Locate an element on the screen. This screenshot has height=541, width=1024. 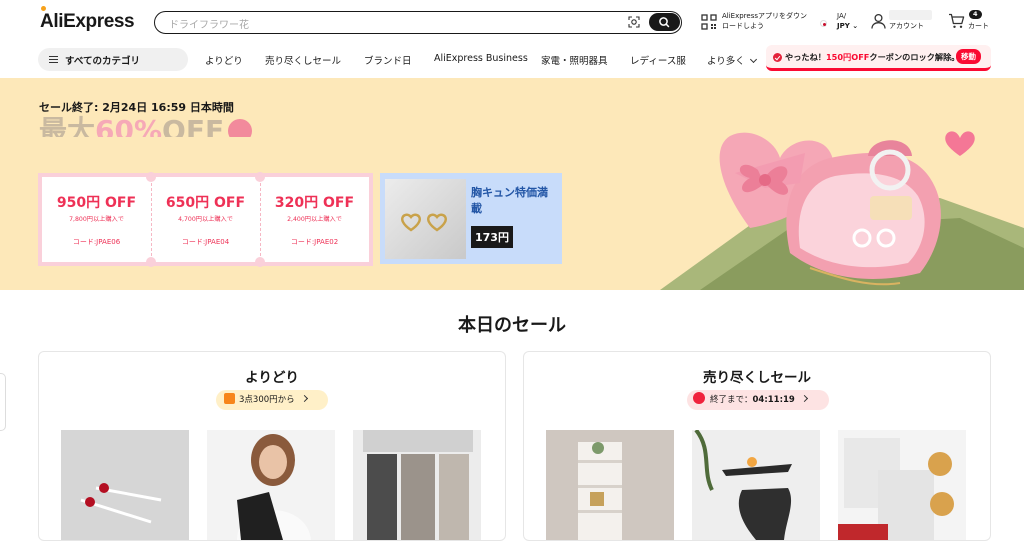
check-circle-icon is located at coordinates (777, 57).